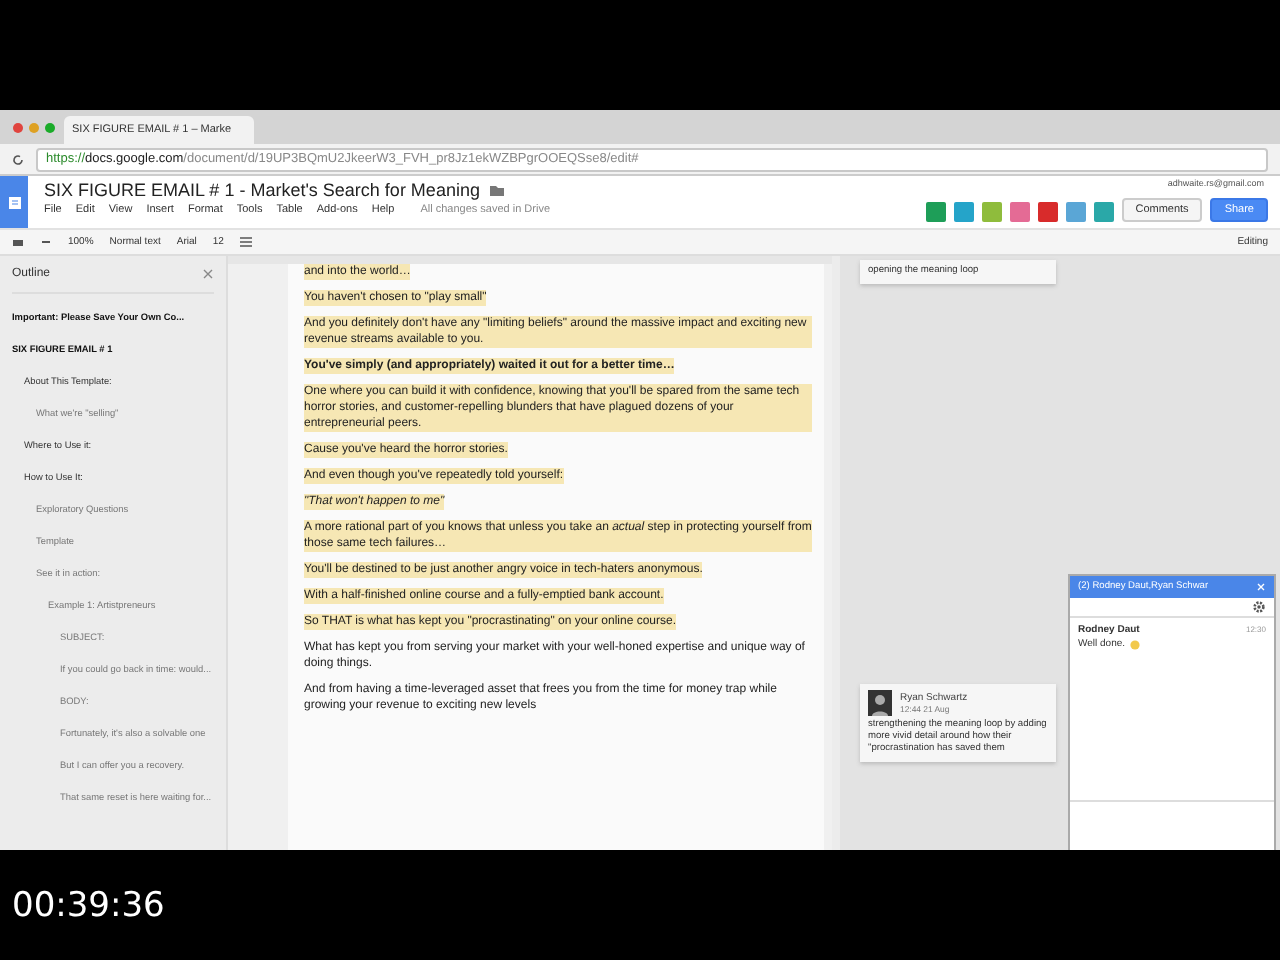 The image size is (1280, 960). I want to click on document-title: SIX FIGURE EMAIL # 1 - Market's Search for Meaning, so click(262, 190).